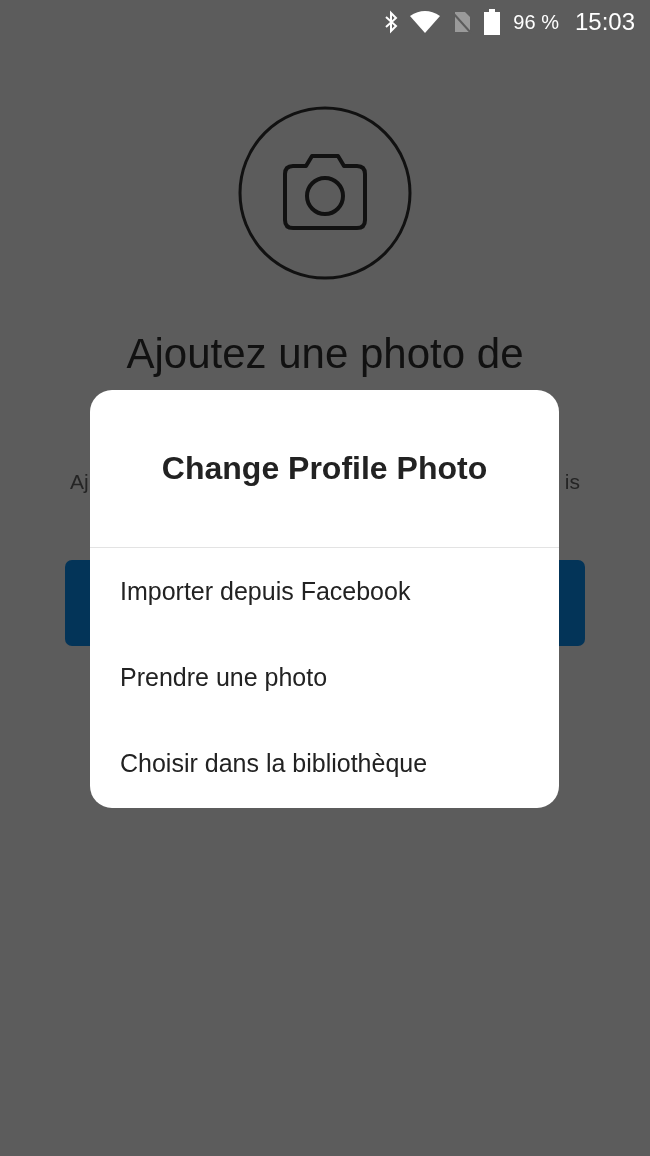 This screenshot has width=650, height=1156. Describe the element at coordinates (572, 482) in the screenshot. I see `subtitle-text: is` at that location.